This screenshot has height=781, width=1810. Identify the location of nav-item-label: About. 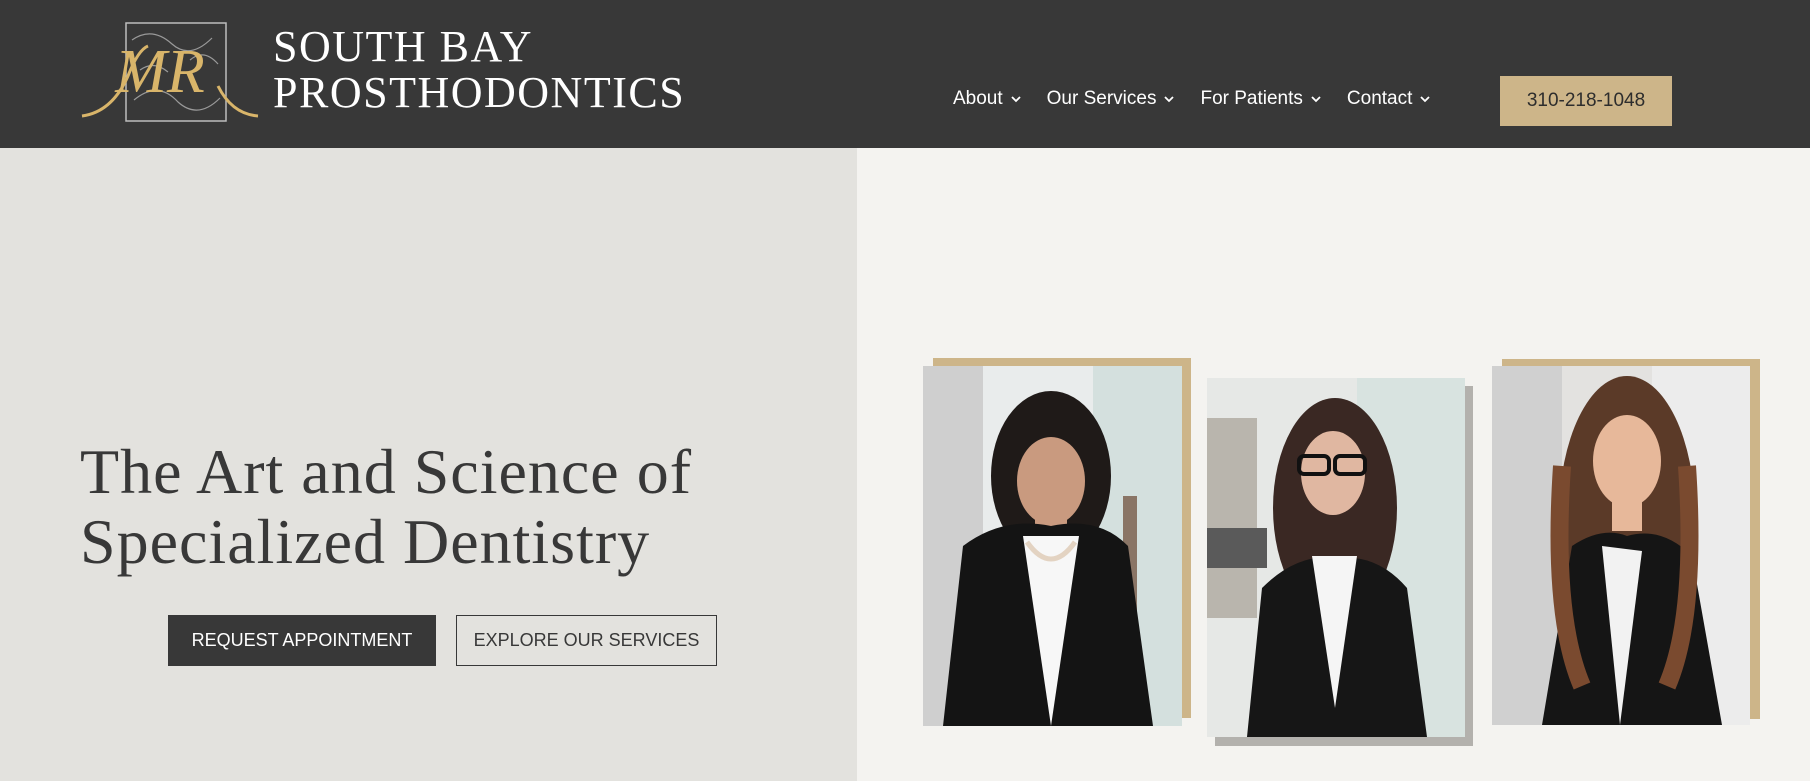
(978, 98).